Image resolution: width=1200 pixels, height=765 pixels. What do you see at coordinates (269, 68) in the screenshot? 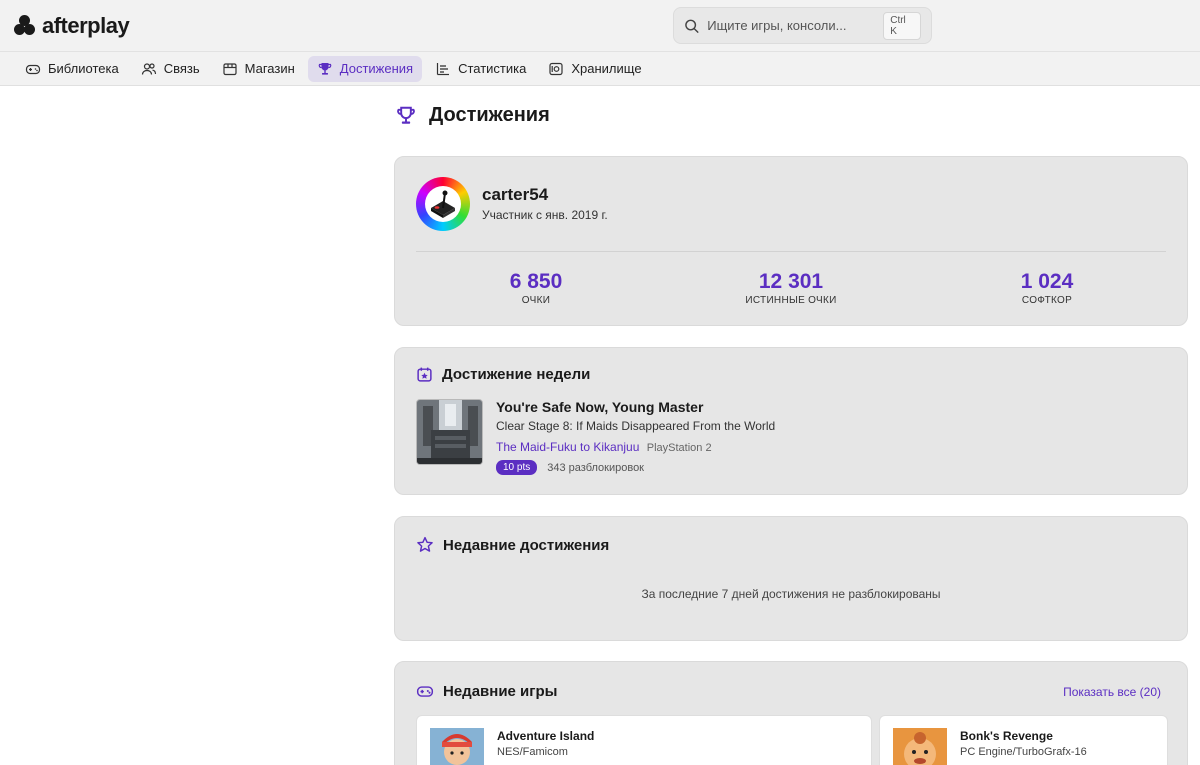
I see `nav-item-label: Магазин` at bounding box center [269, 68].